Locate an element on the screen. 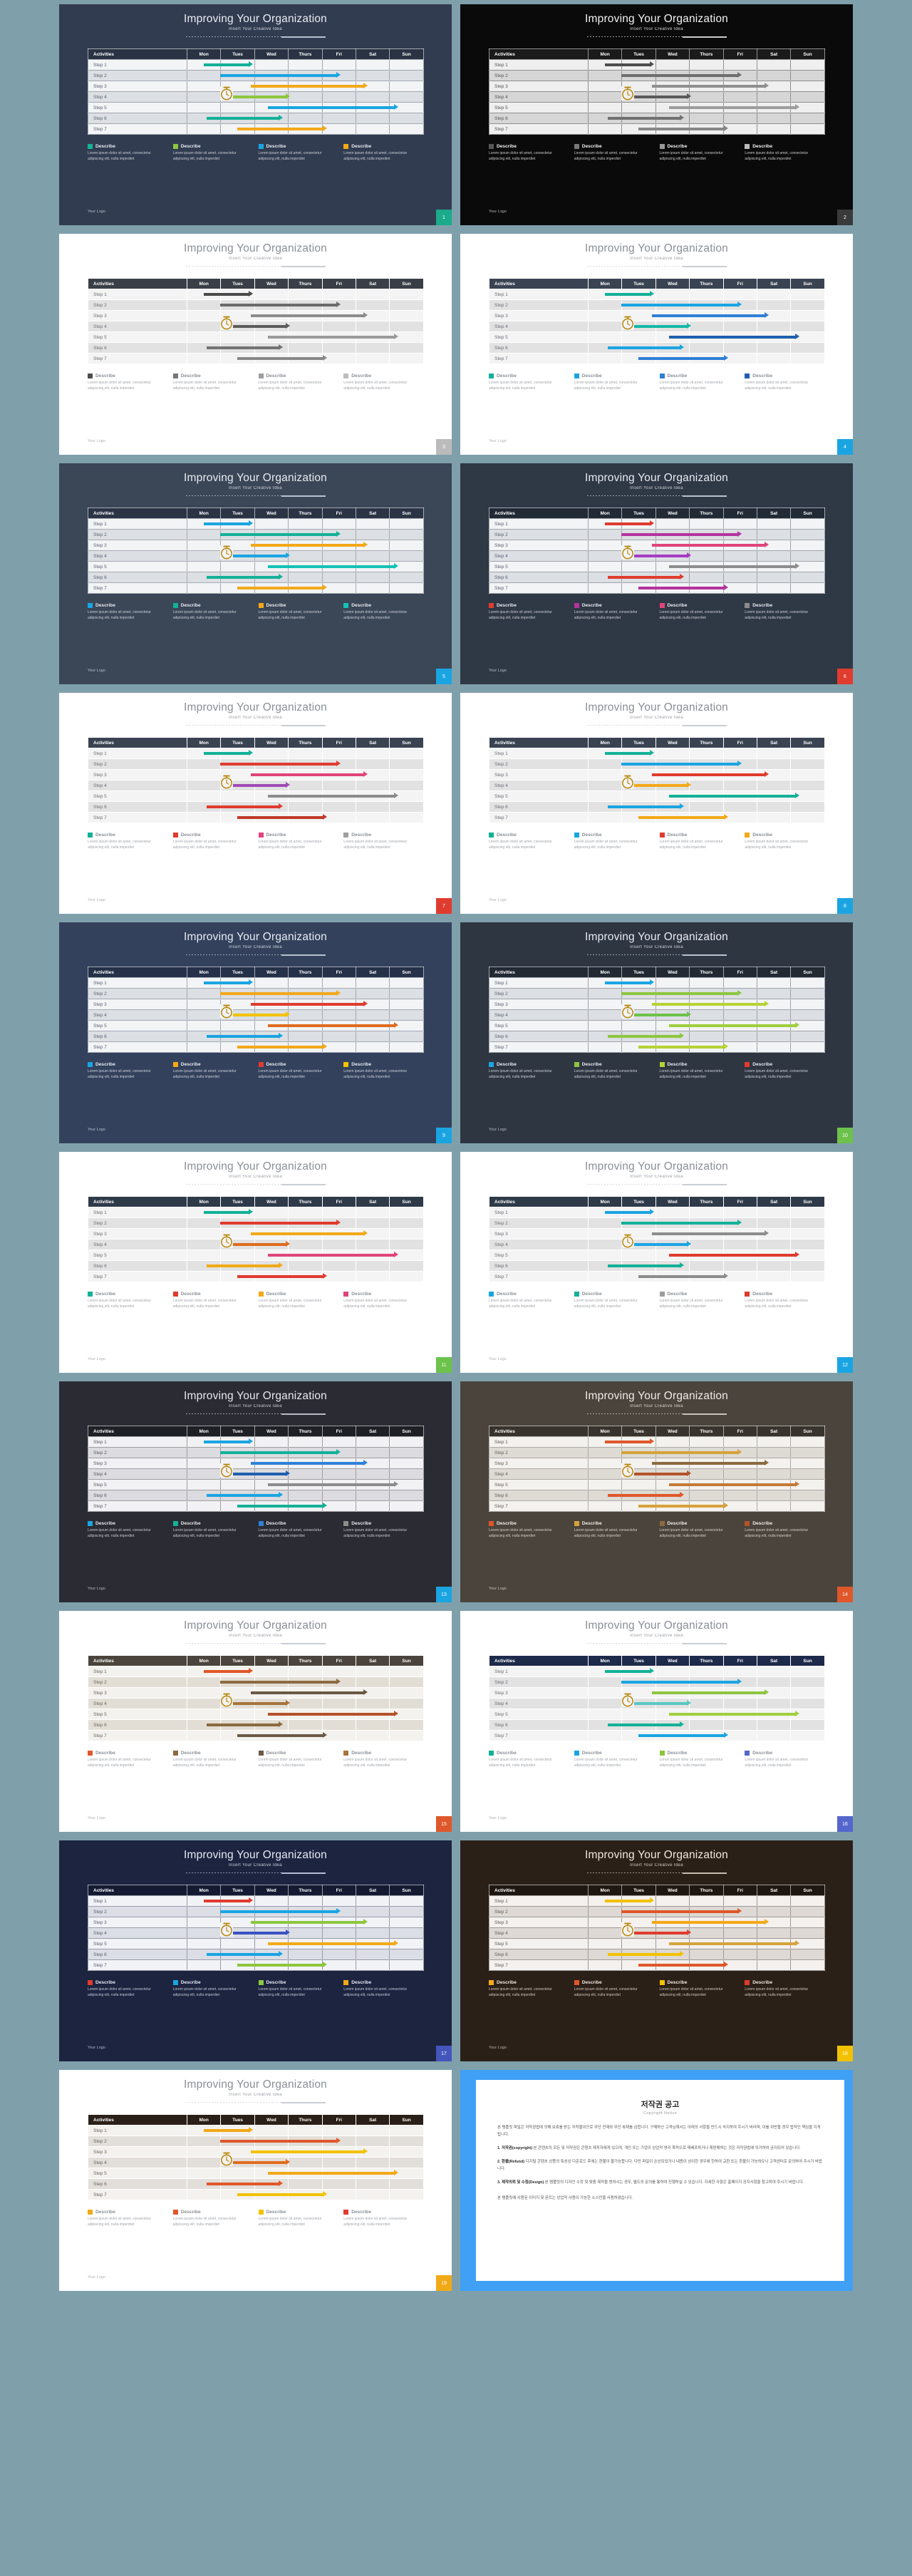  slide-number-badge: 12 is located at coordinates (845, 1365).